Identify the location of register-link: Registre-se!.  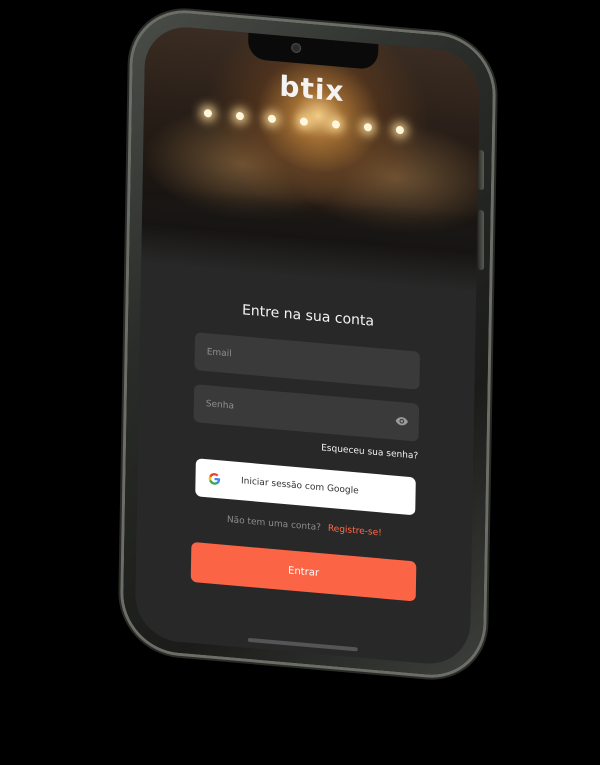
(355, 531).